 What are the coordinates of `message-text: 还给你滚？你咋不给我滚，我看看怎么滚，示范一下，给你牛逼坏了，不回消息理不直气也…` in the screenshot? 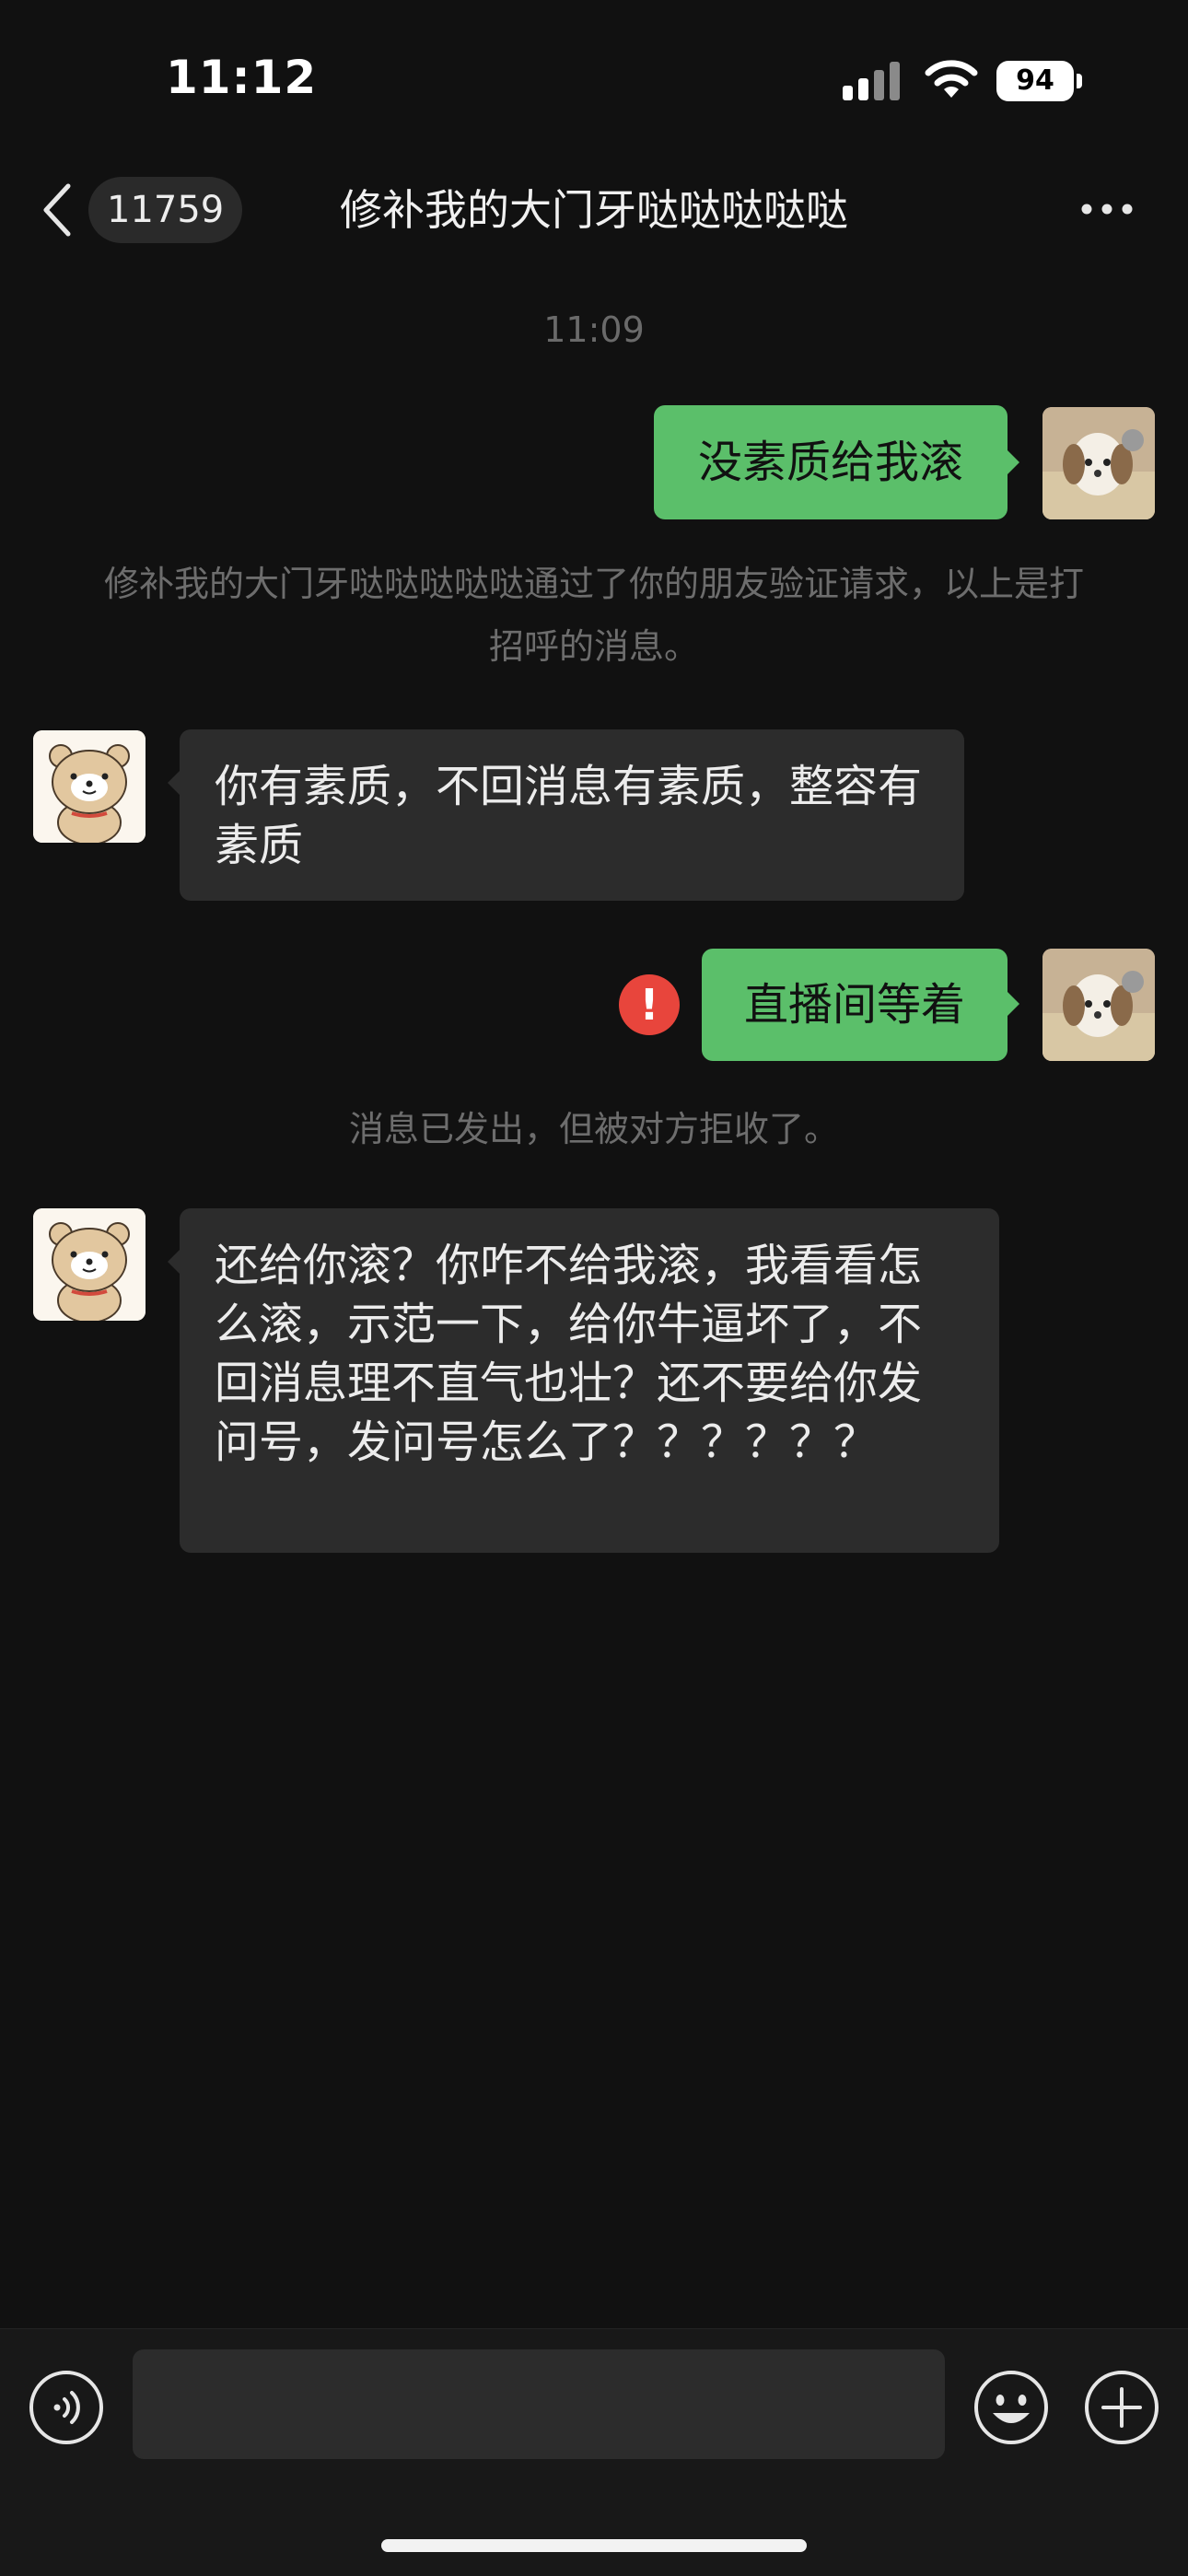 It's located at (569, 1354).